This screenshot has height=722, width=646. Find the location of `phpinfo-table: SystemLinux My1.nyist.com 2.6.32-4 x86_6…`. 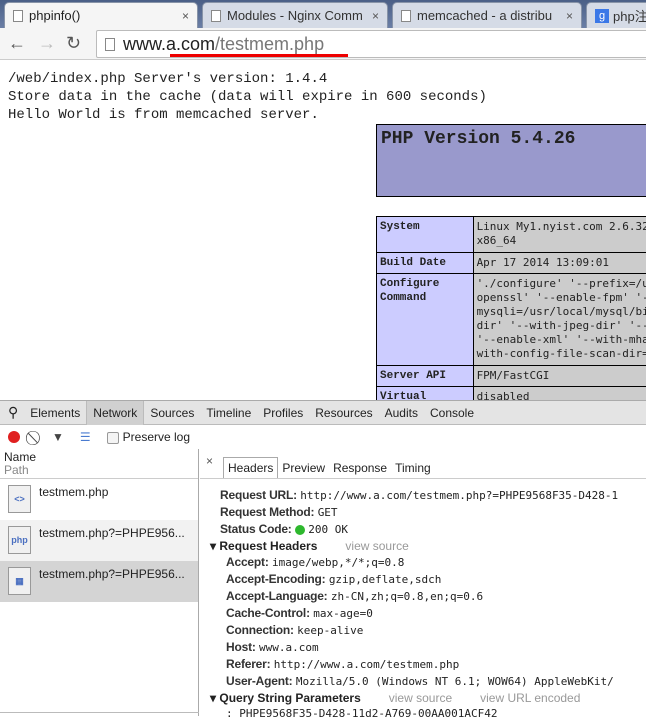

phpinfo-table: SystemLinux My1.nyist.com 2.6.32-4 x86_6… is located at coordinates (511, 312).